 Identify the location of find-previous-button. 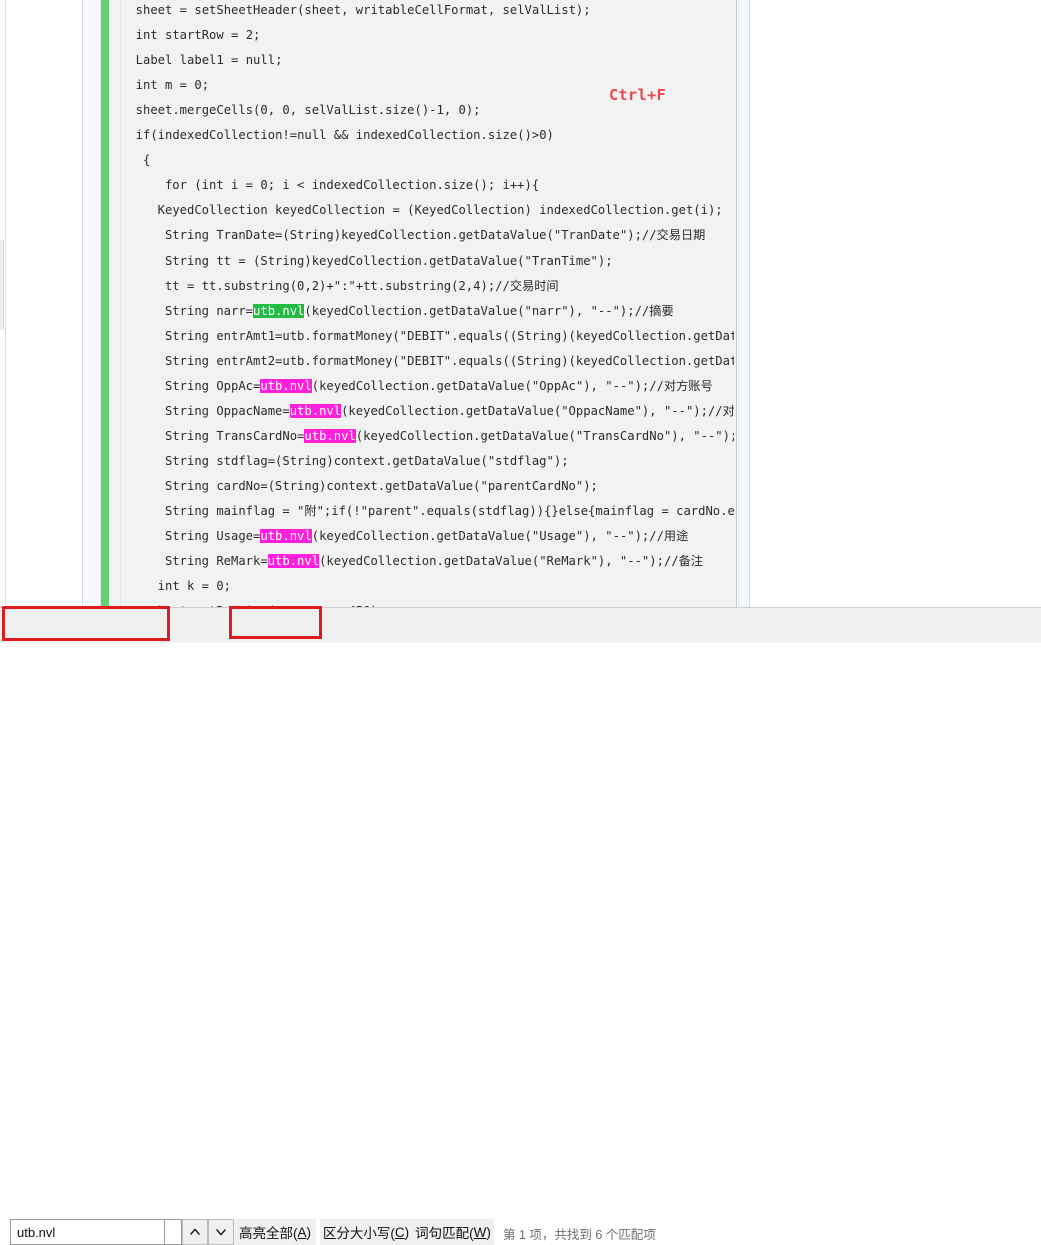
(195, 1232).